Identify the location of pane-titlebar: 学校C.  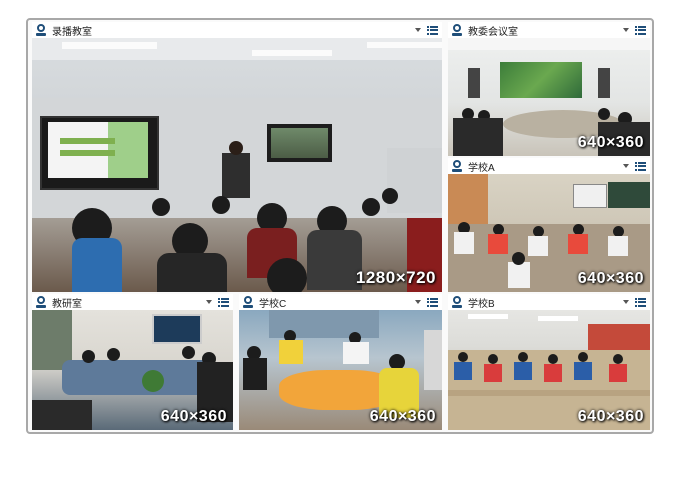
(340, 302).